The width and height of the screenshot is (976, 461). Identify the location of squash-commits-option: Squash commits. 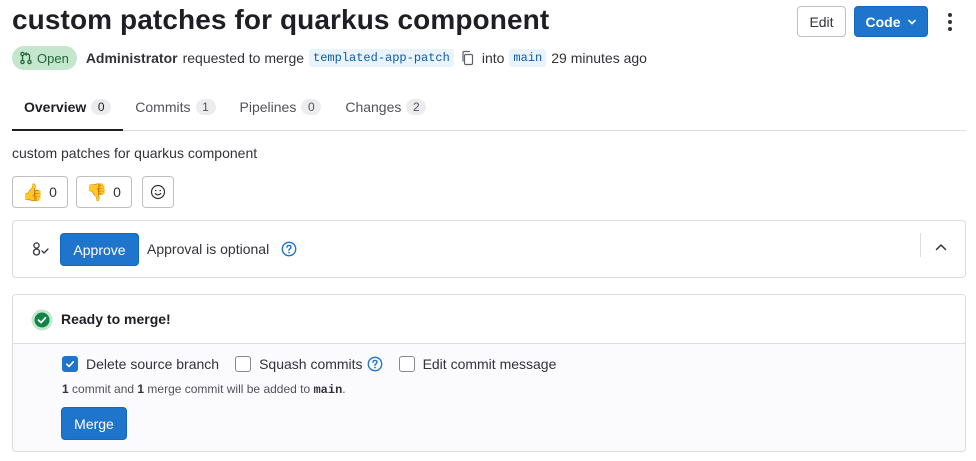
(308, 364).